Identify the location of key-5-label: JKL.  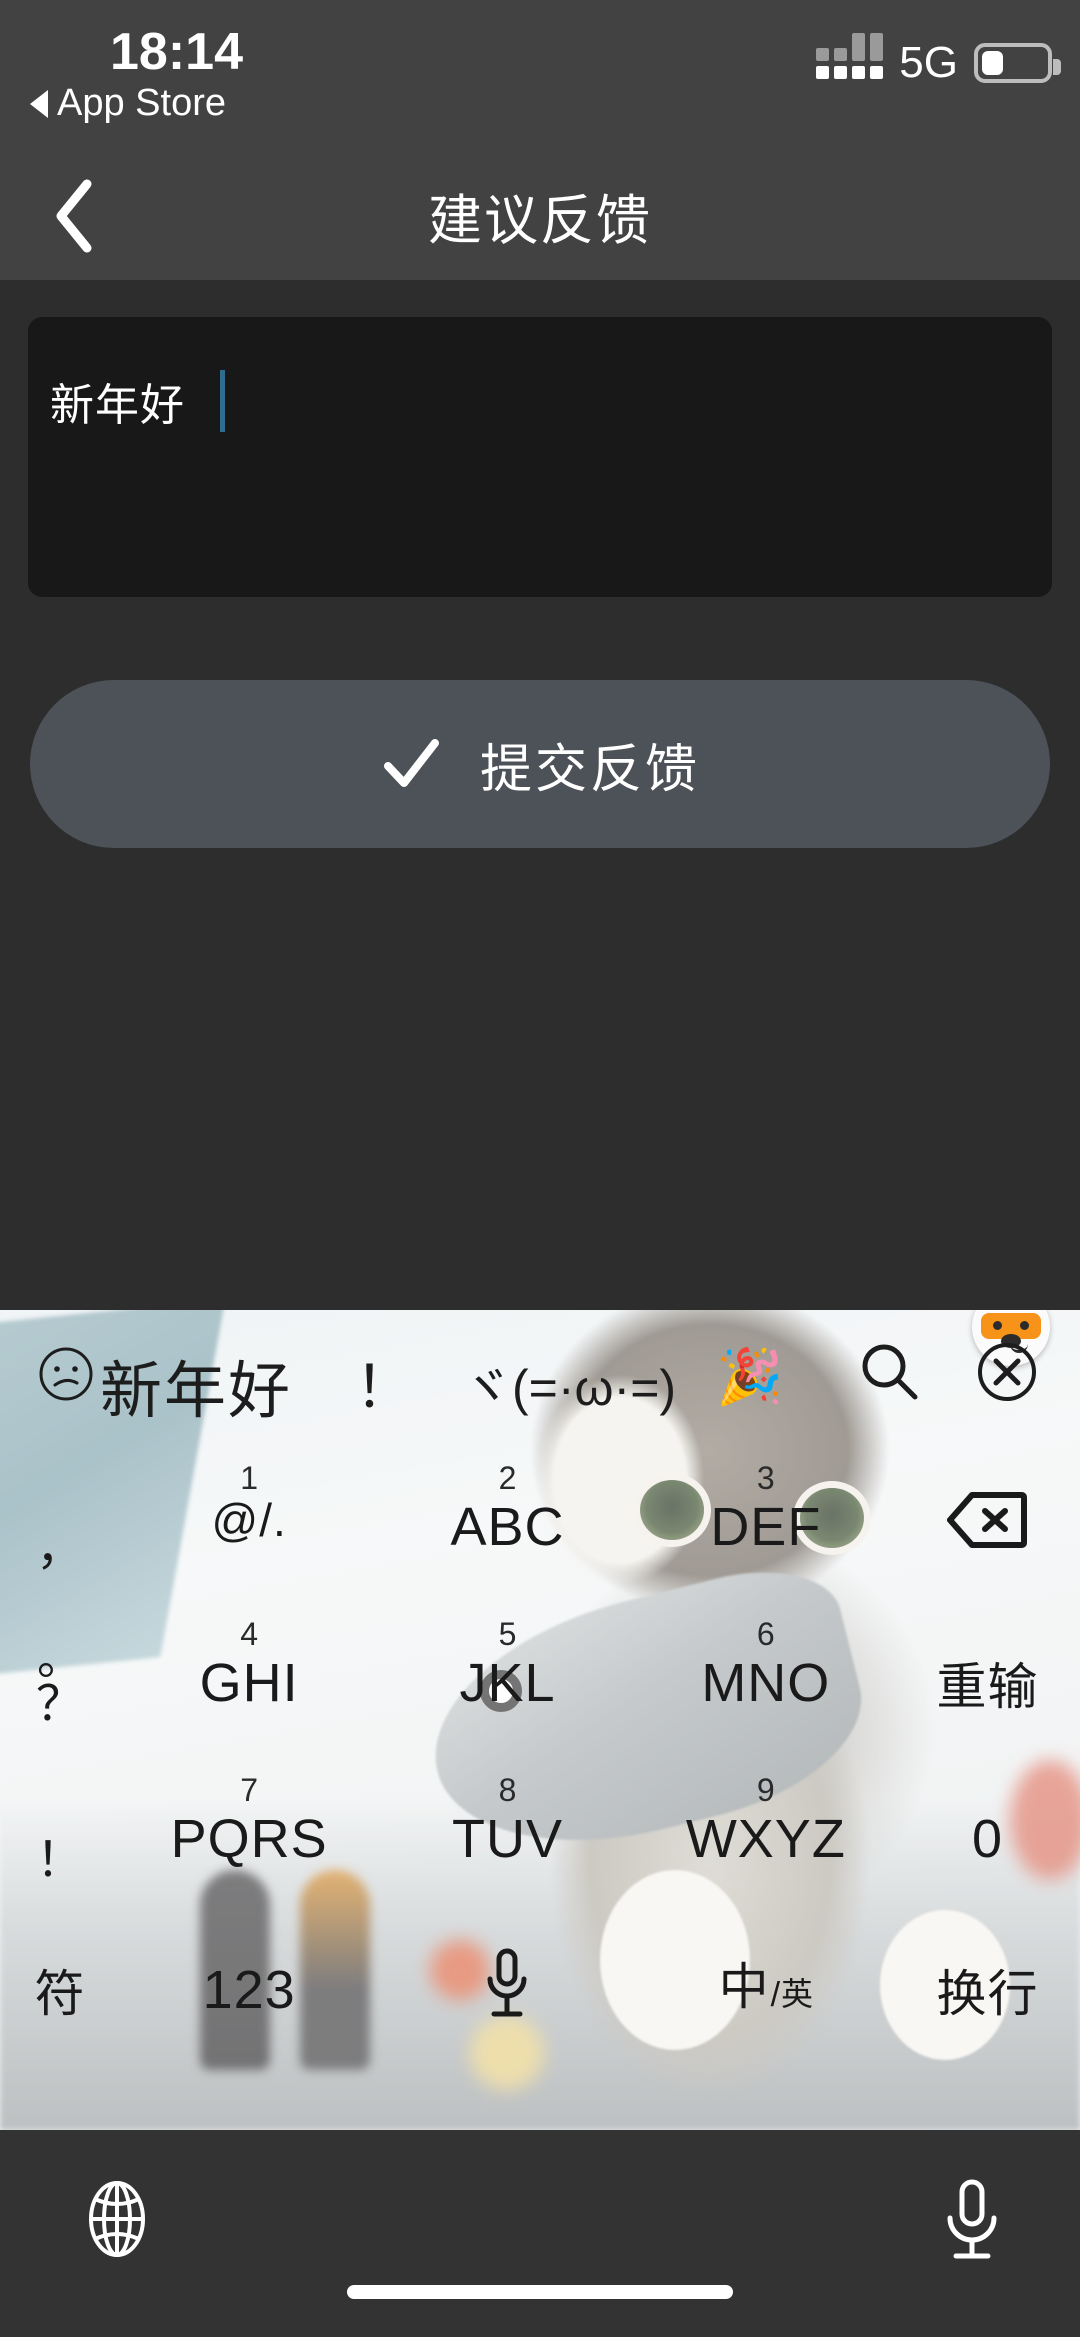
(507, 1683).